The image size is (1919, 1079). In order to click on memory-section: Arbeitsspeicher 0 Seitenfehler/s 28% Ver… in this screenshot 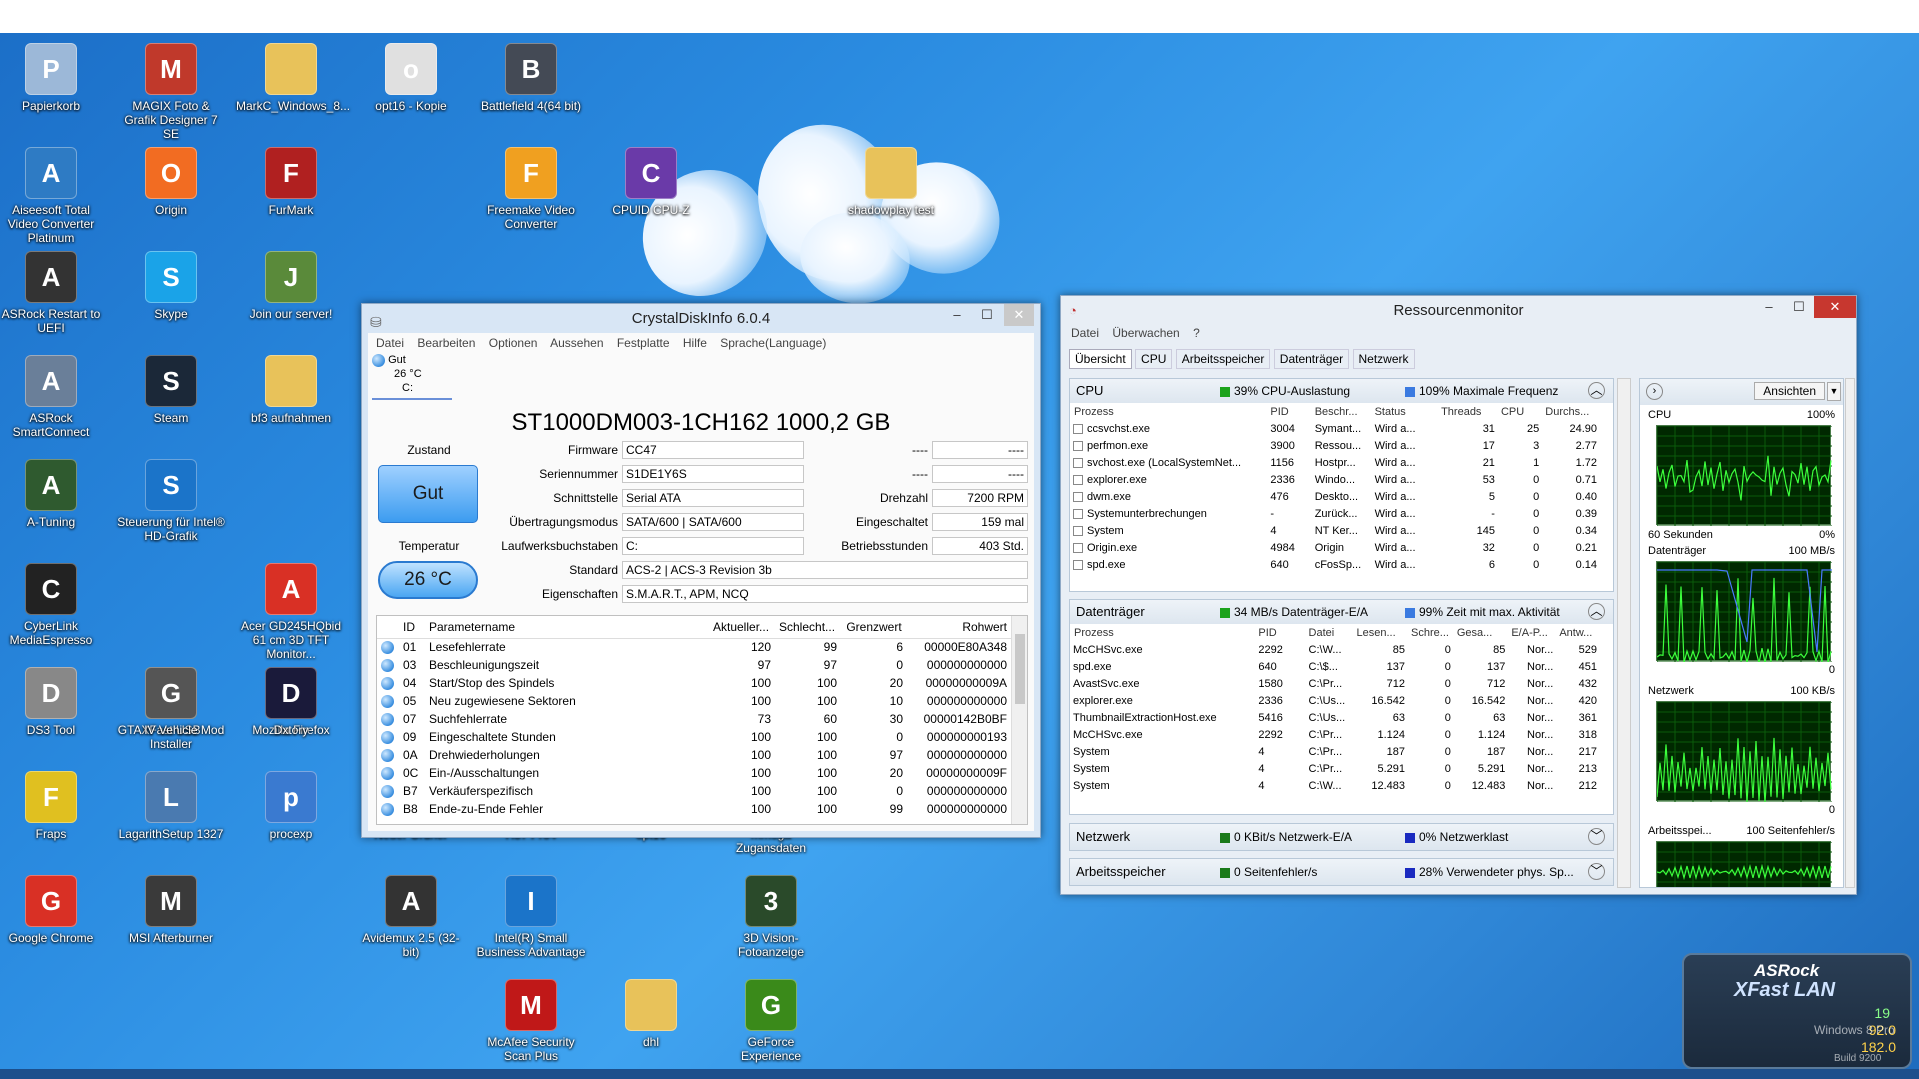, I will do `click(1341, 872)`.